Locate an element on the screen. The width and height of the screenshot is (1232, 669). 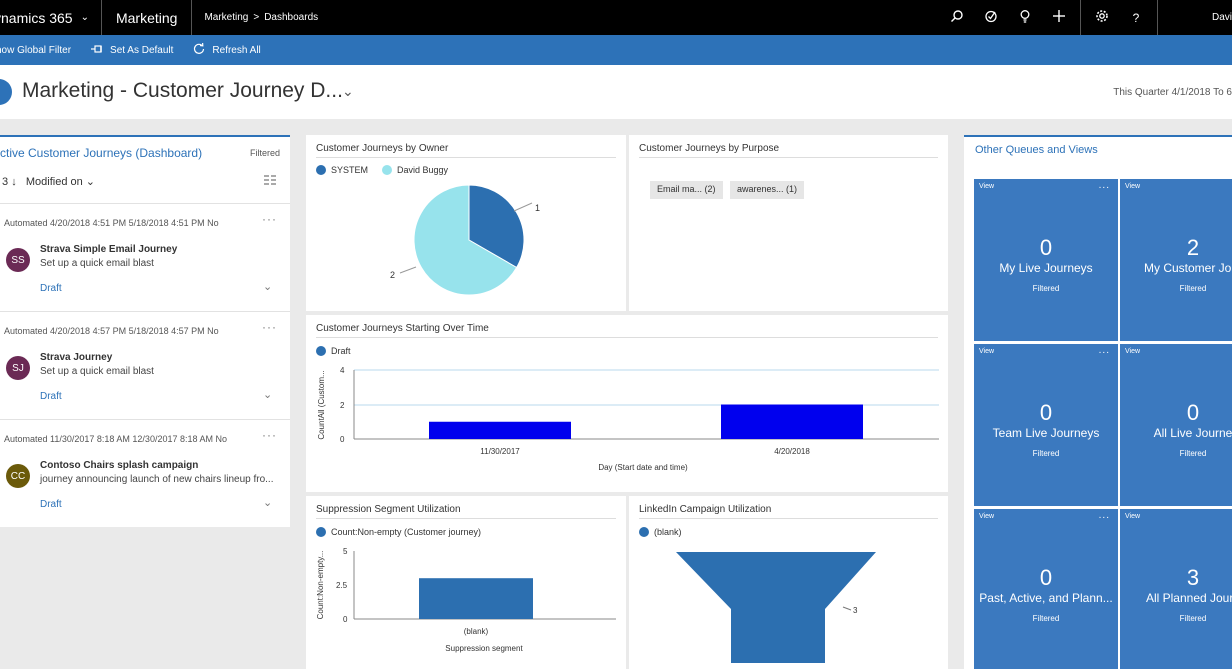
set-as-default-label: Set As Default is located at coordinates (142, 50).